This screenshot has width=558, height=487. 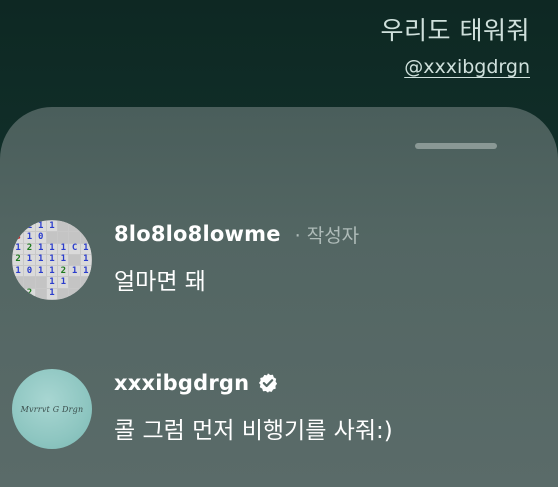 I want to click on comment-username: xxxibgdrgn, so click(x=181, y=383).